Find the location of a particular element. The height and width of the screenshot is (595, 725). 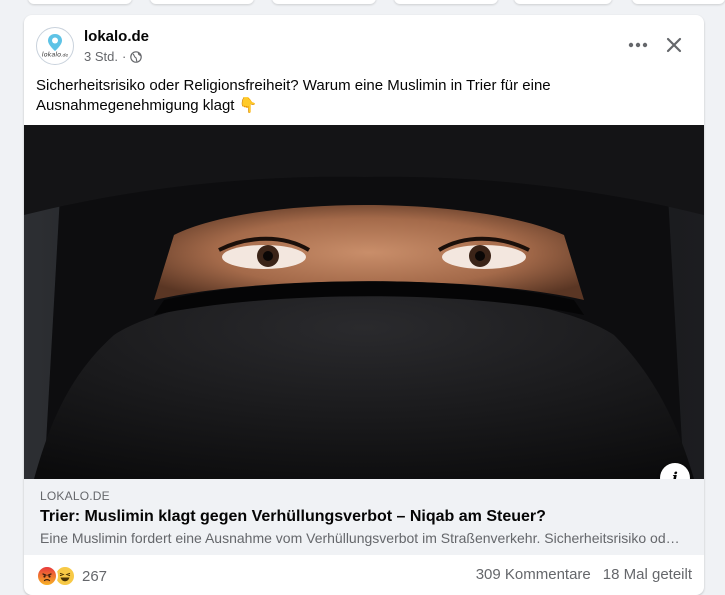

feed-top-strip is located at coordinates (362, 3).